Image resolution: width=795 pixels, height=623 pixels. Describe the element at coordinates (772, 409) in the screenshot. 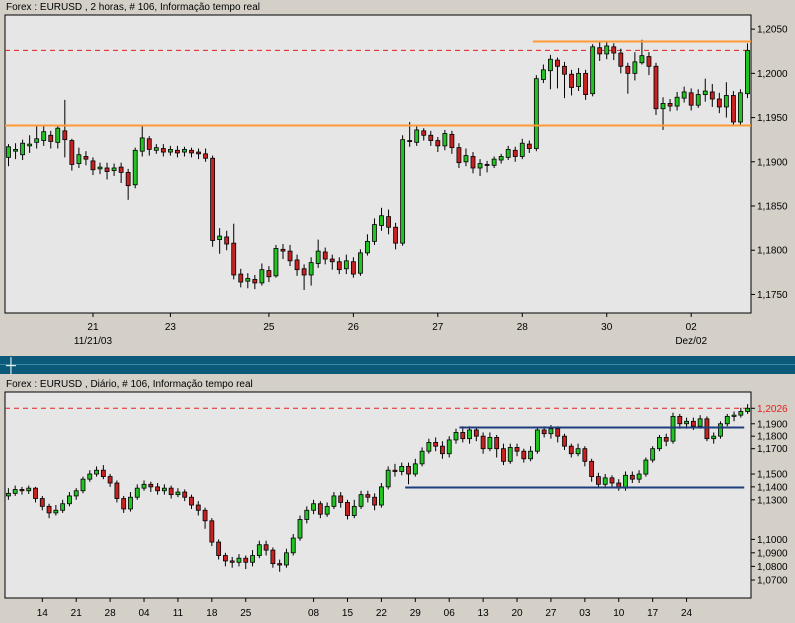

I see `bottom-y-tick-label: 1,2026` at that location.